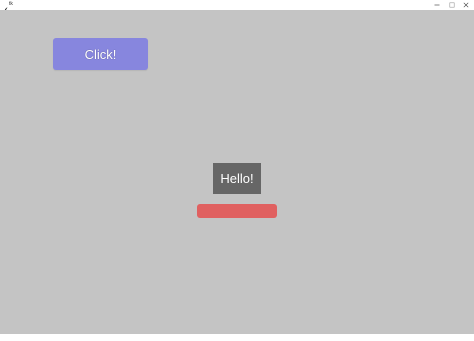 This screenshot has height=341, width=474. What do you see at coordinates (11, 4) in the screenshot?
I see `window-title: tk` at bounding box center [11, 4].